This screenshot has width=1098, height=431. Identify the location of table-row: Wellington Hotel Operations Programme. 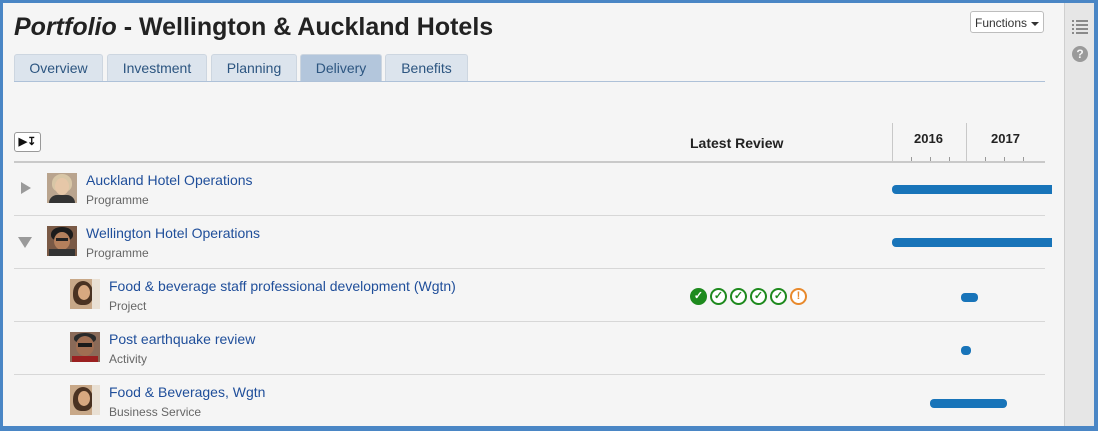
(533, 242).